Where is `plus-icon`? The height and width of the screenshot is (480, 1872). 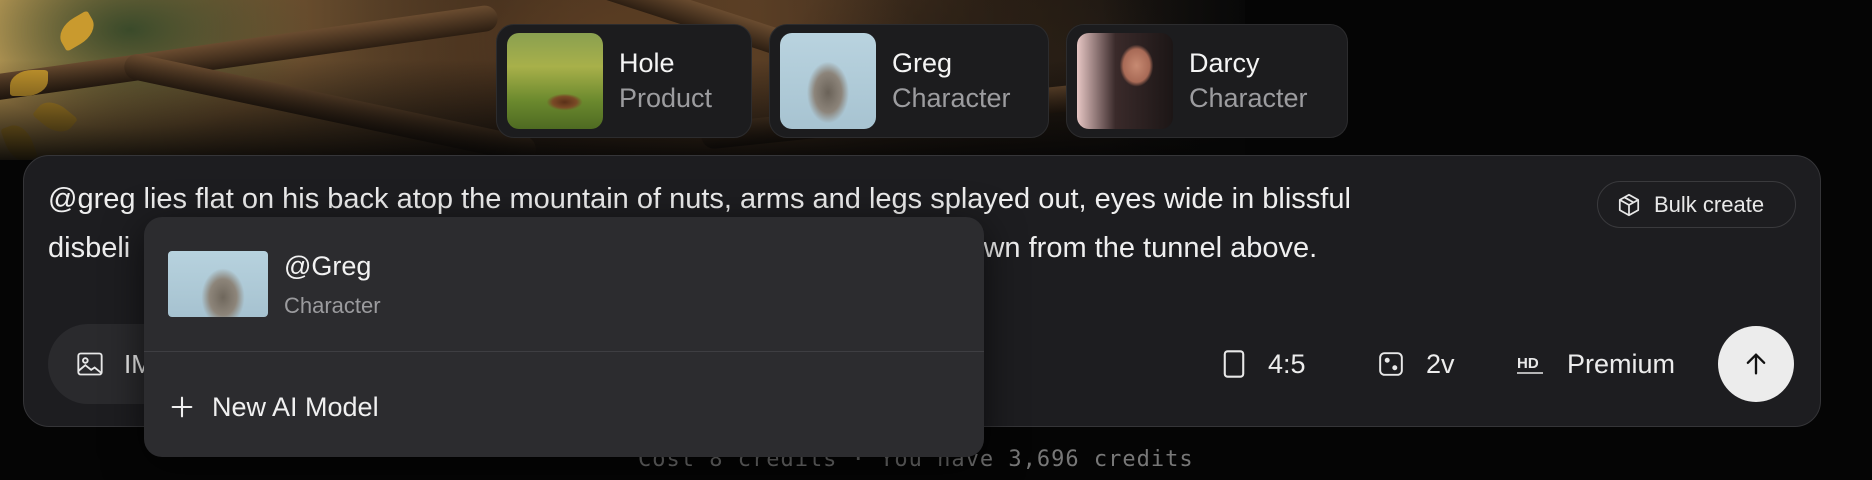
plus-icon is located at coordinates (182, 407).